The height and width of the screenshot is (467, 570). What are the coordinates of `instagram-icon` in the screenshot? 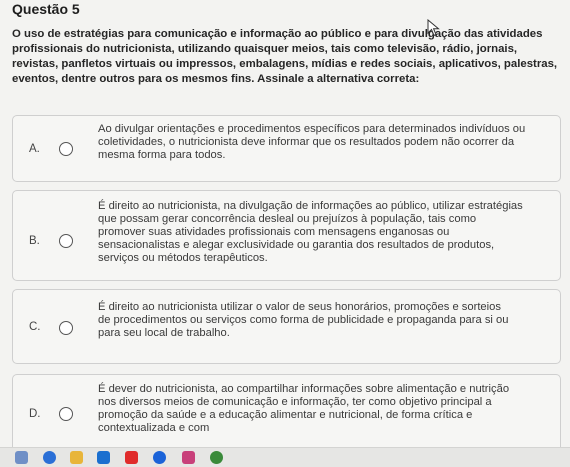 It's located at (188, 457).